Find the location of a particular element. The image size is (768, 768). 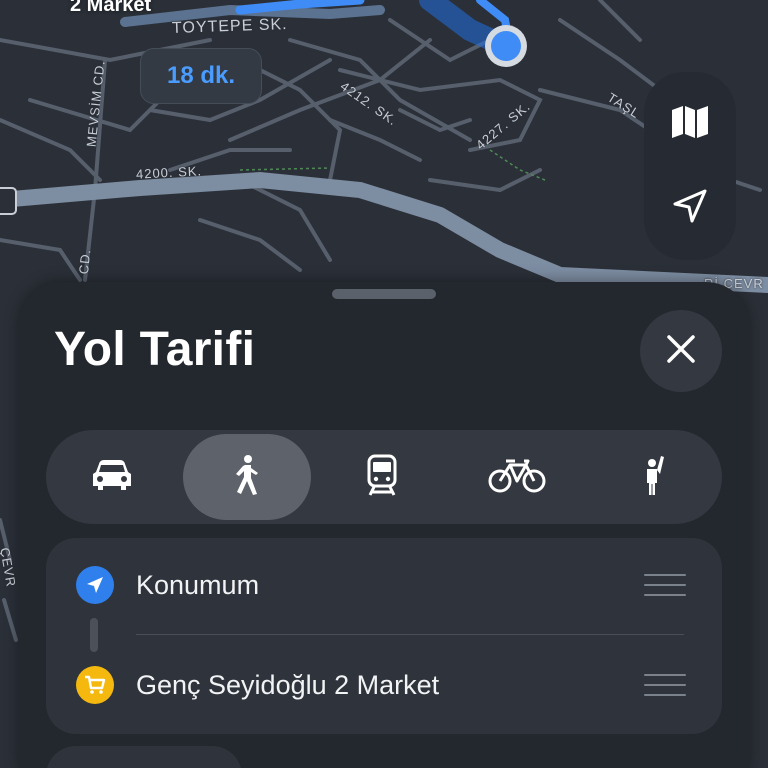

map-icon is located at coordinates (690, 124).